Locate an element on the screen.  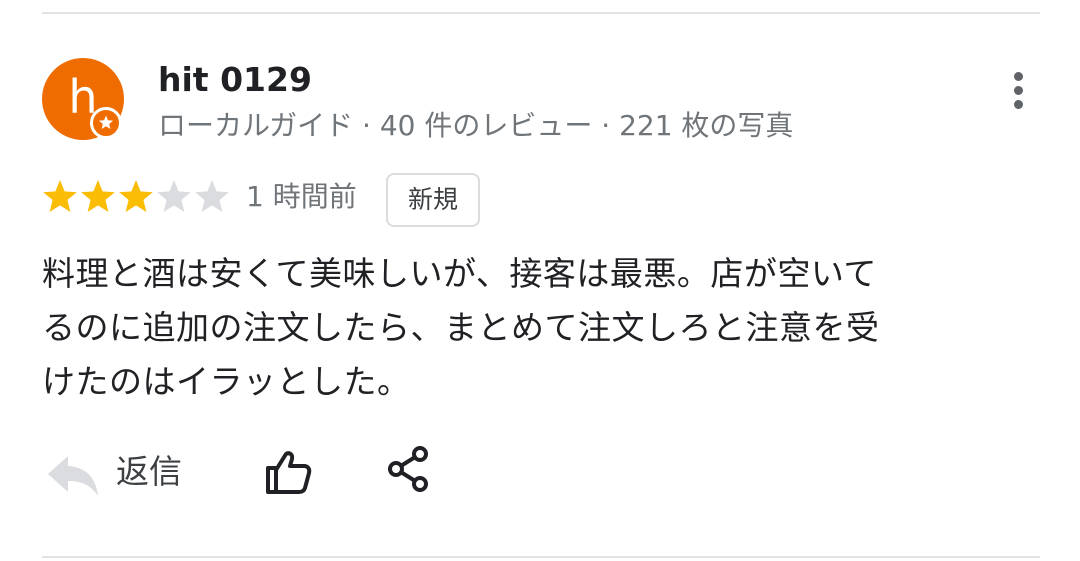
reply-button: 返信 is located at coordinates (126, 472).